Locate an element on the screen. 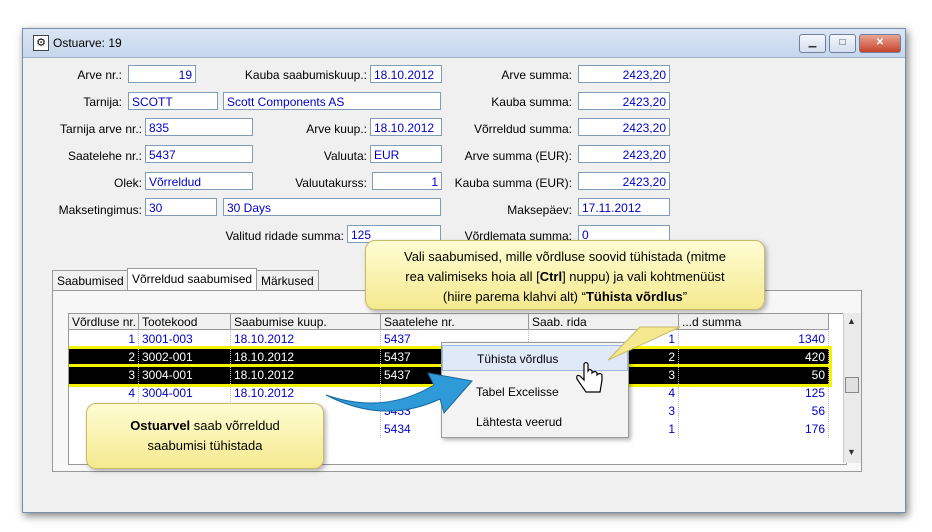 The height and width of the screenshot is (532, 932). maksetingimus-label: Maksetingimus: is located at coordinates (100, 210).